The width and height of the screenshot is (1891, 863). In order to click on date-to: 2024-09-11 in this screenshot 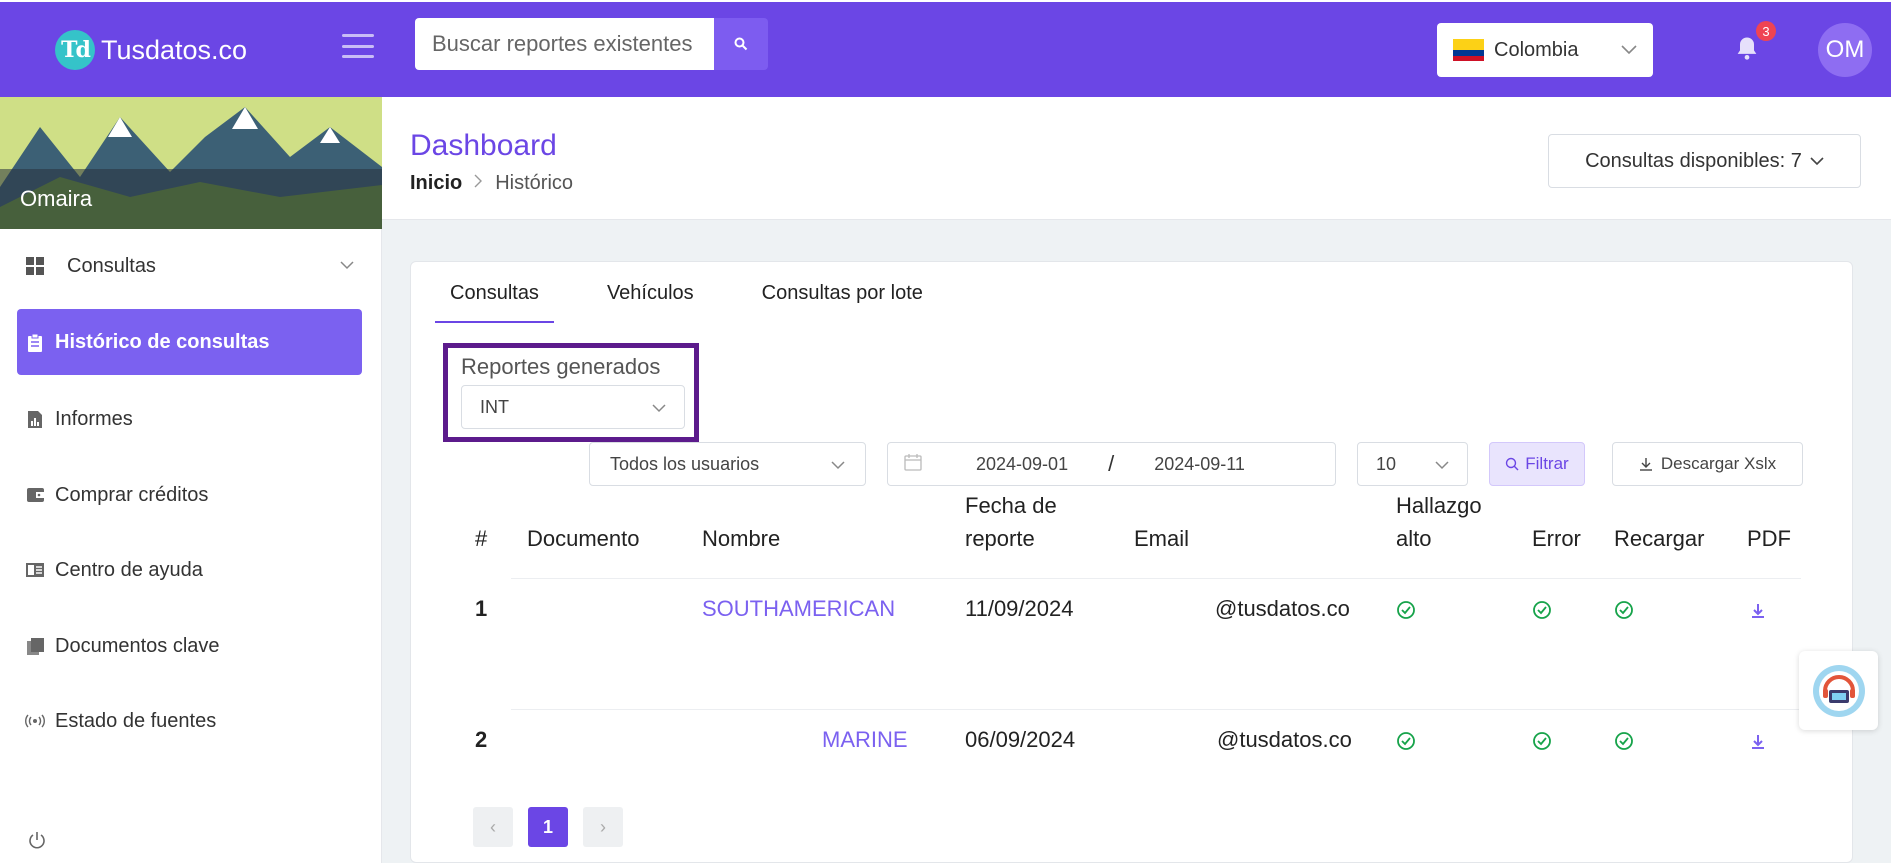, I will do `click(1199, 464)`.